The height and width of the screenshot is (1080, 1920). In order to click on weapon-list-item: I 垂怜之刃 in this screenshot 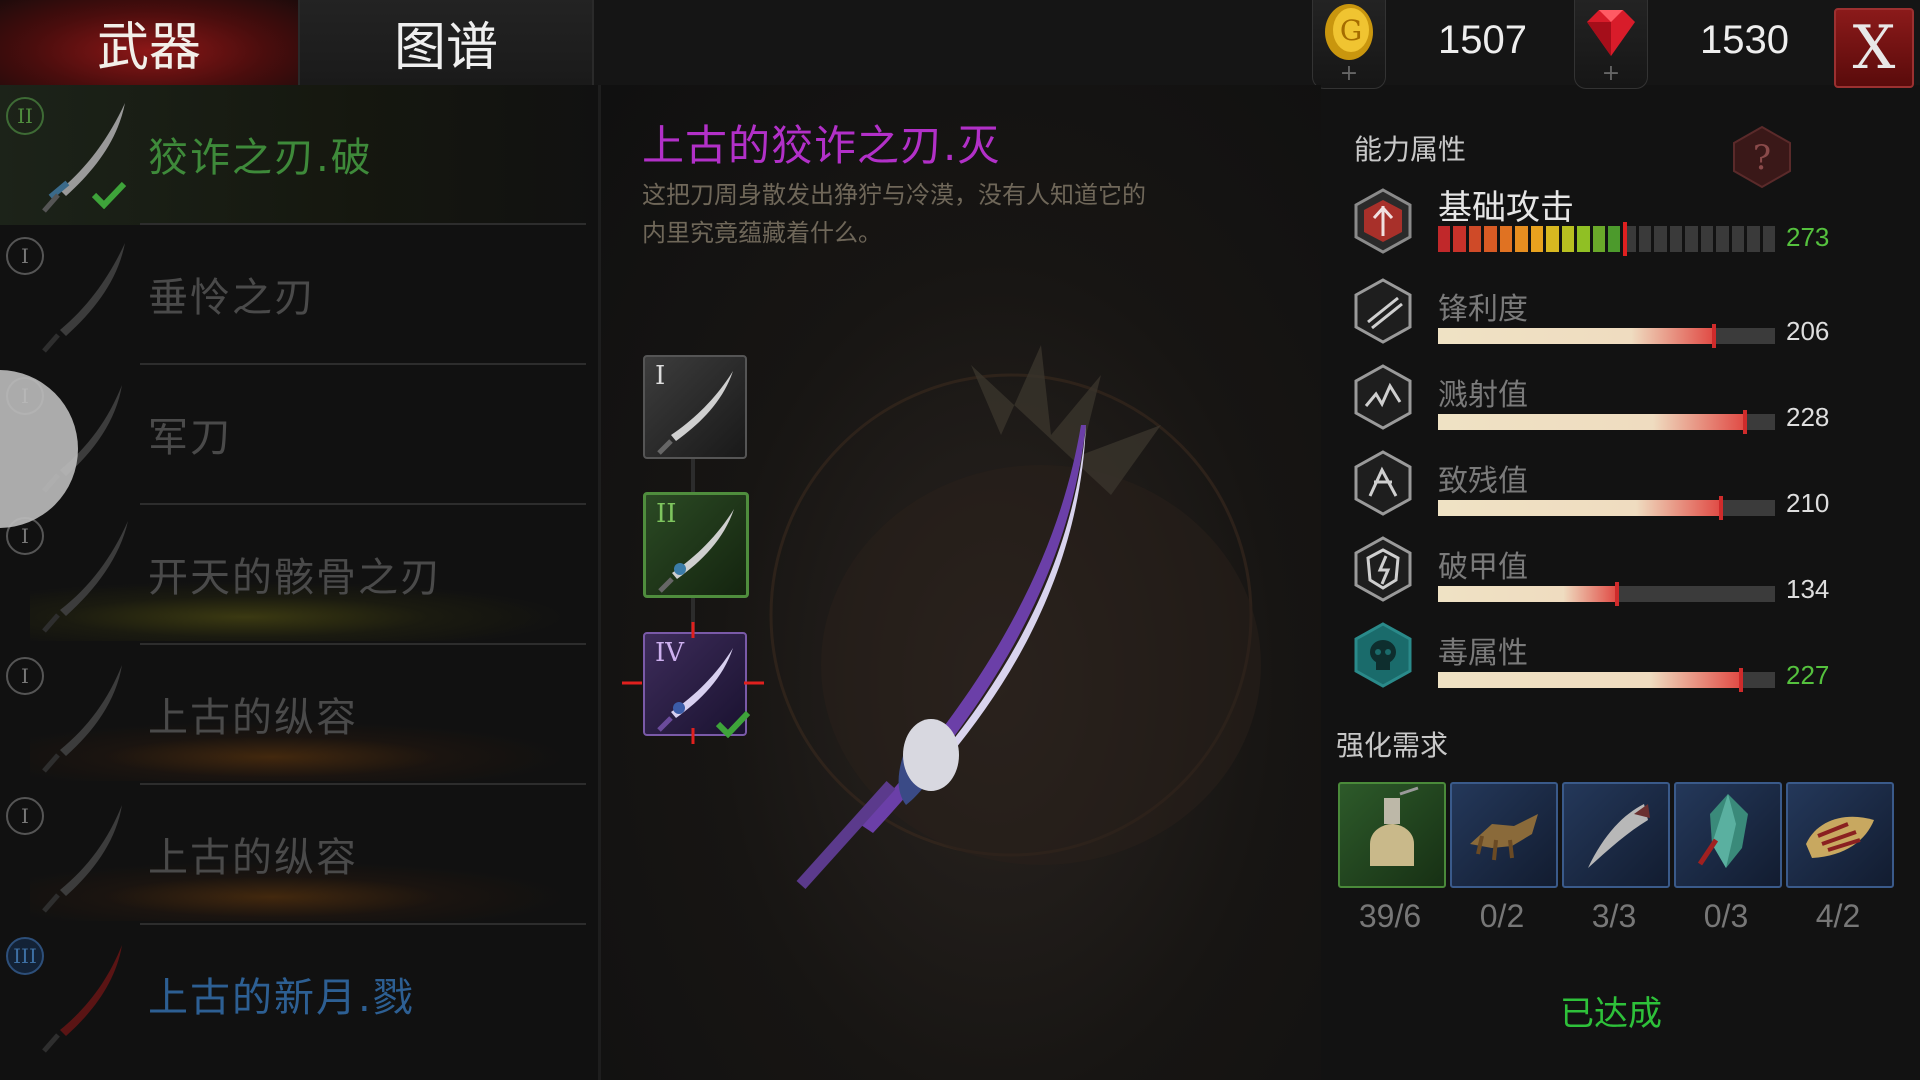, I will do `click(299, 295)`.